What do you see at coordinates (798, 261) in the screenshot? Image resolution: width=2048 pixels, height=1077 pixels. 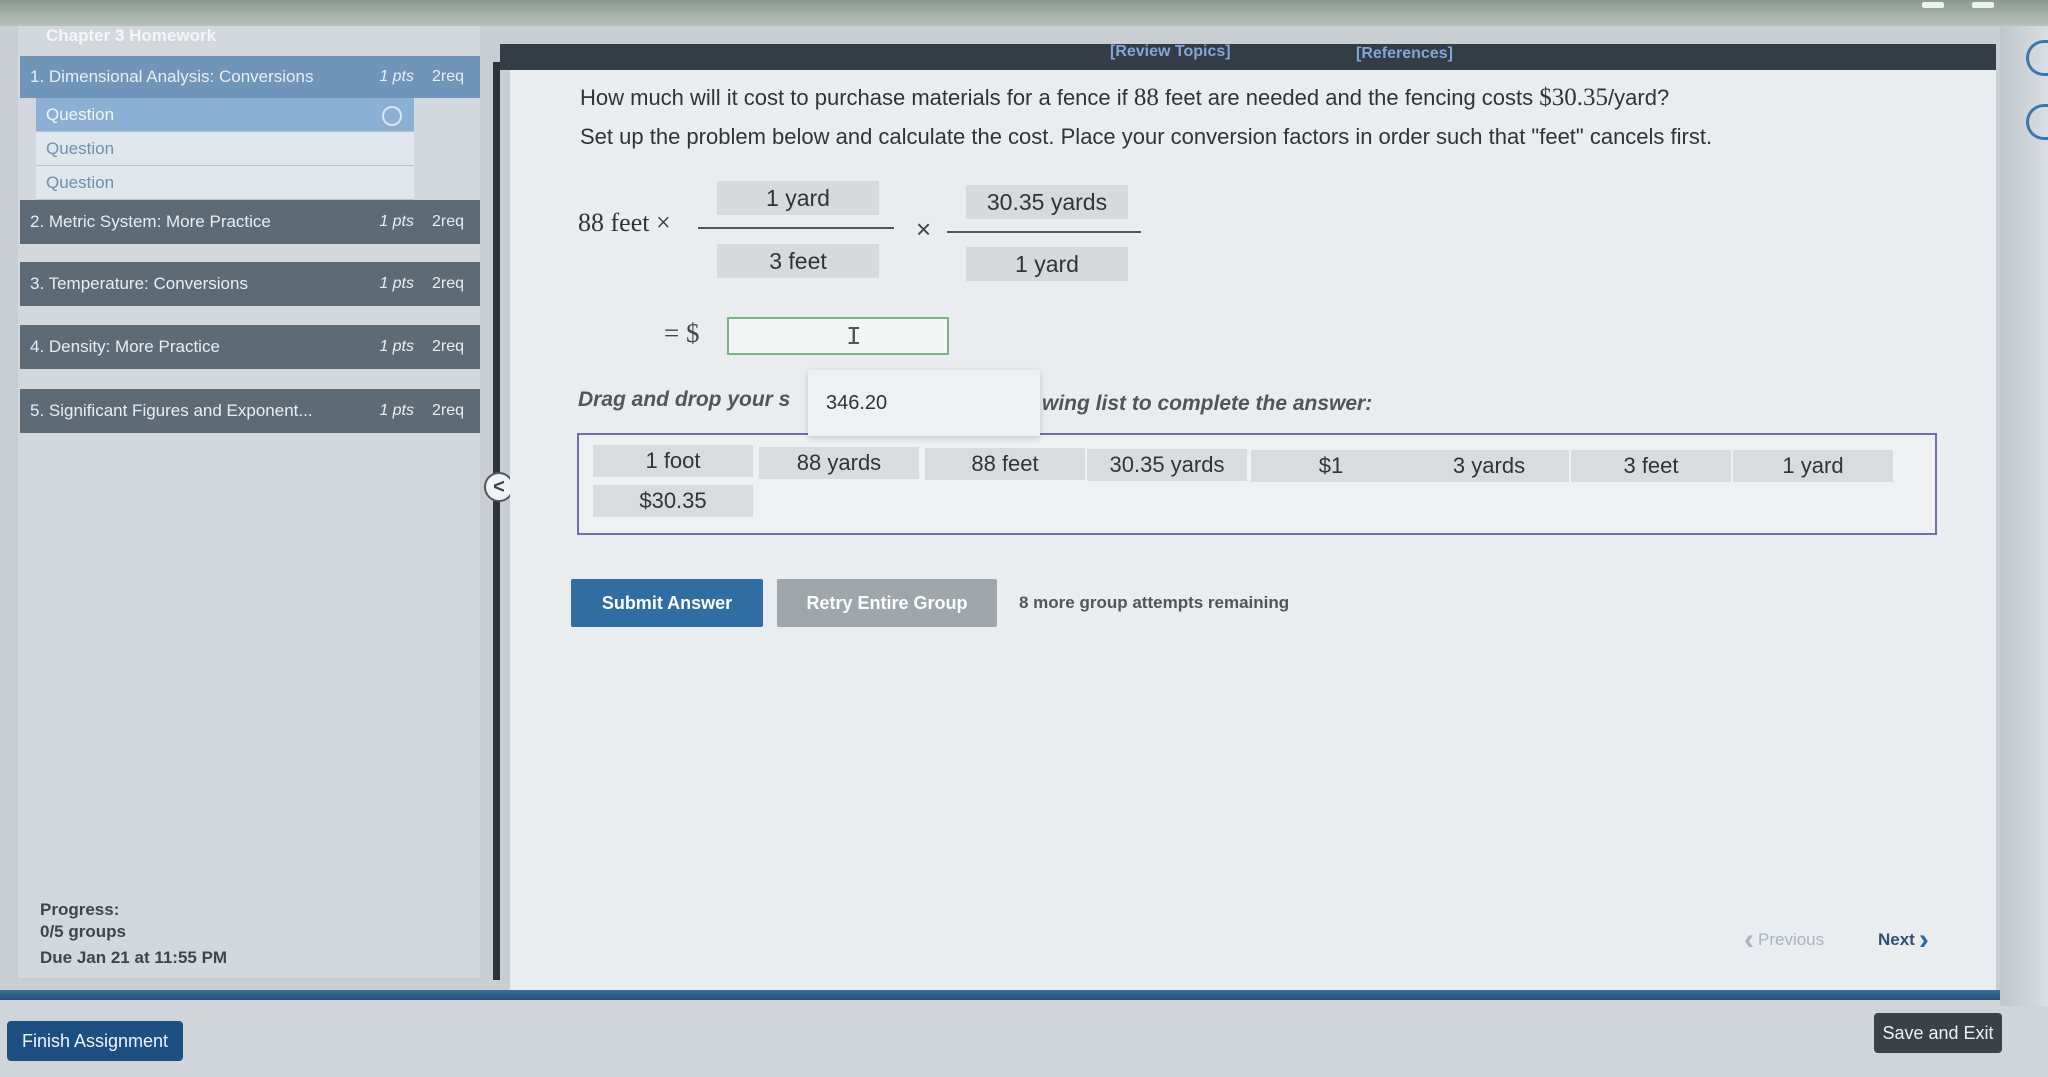 I see `fraction-1-denominator: 3 feet` at bounding box center [798, 261].